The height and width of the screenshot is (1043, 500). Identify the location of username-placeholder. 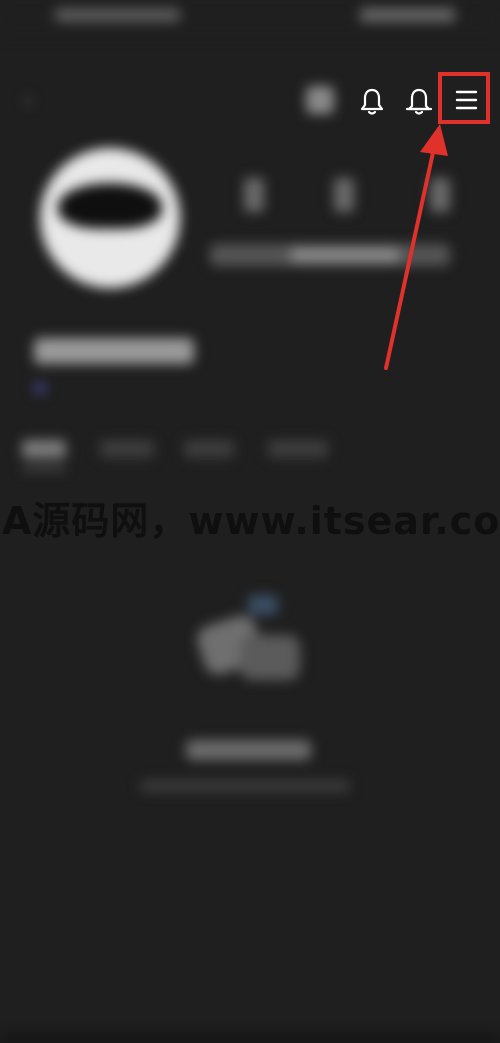
(114, 351).